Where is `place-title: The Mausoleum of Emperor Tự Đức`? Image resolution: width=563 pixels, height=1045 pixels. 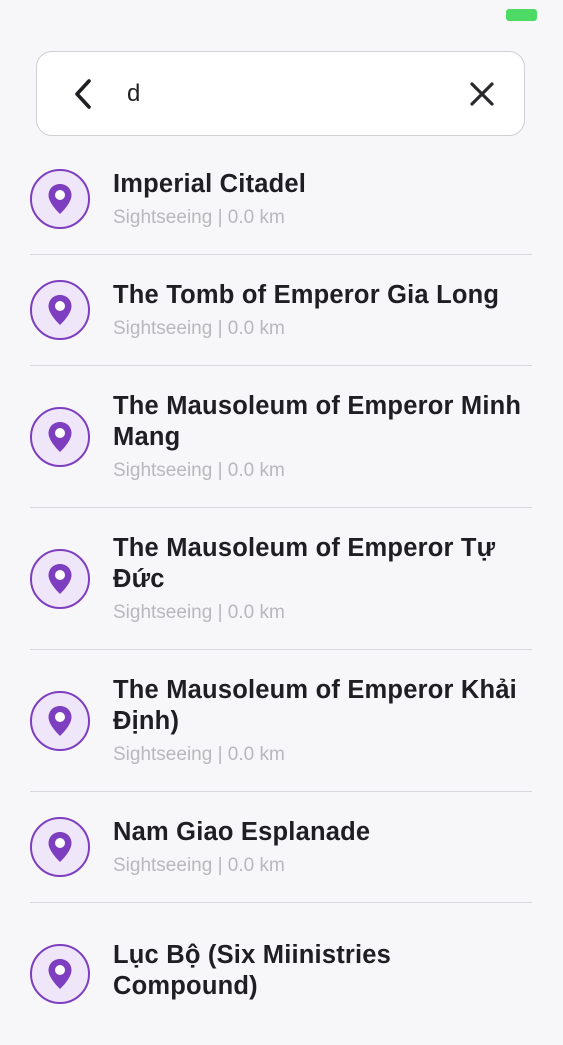
place-title: The Mausoleum of Emperor Tự Đức is located at coordinates (304, 563).